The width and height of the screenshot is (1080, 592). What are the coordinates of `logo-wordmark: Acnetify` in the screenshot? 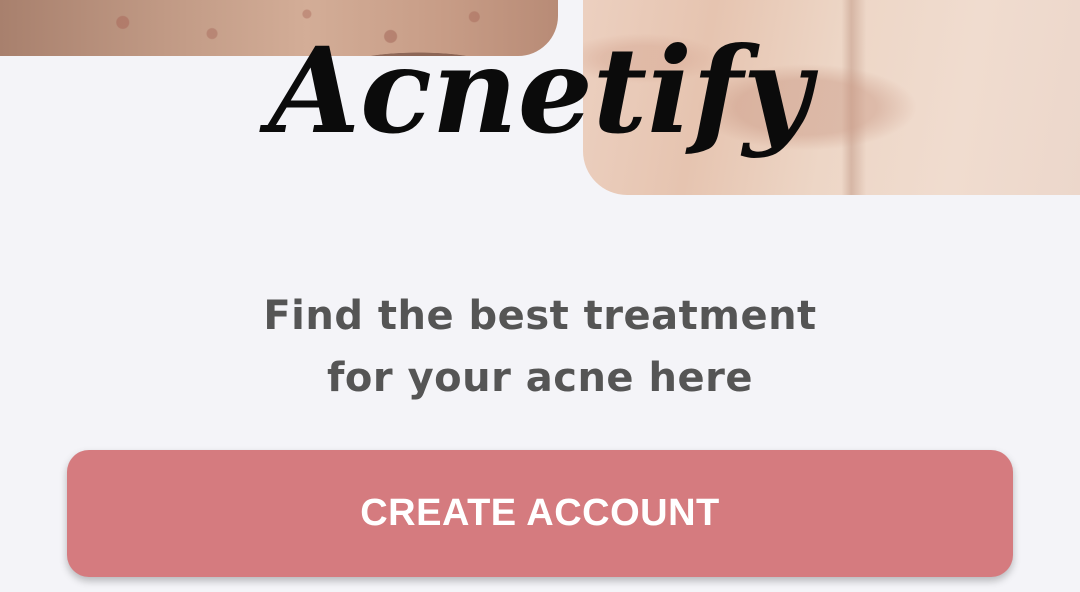 It's located at (539, 90).